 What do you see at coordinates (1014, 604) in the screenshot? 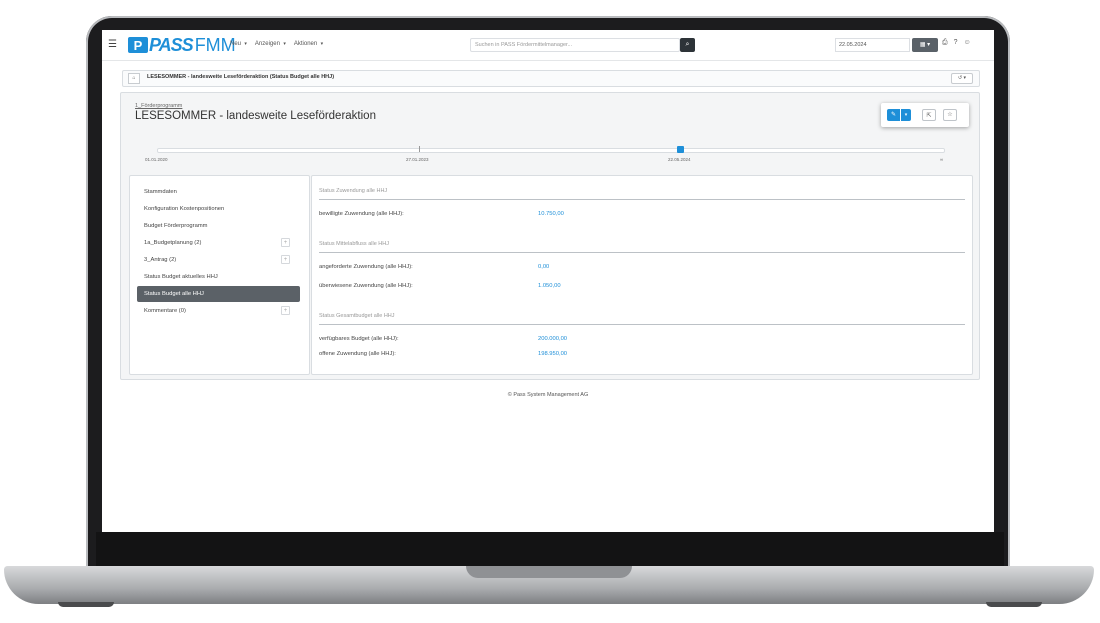
I see `laptop-foot-right` at bounding box center [1014, 604].